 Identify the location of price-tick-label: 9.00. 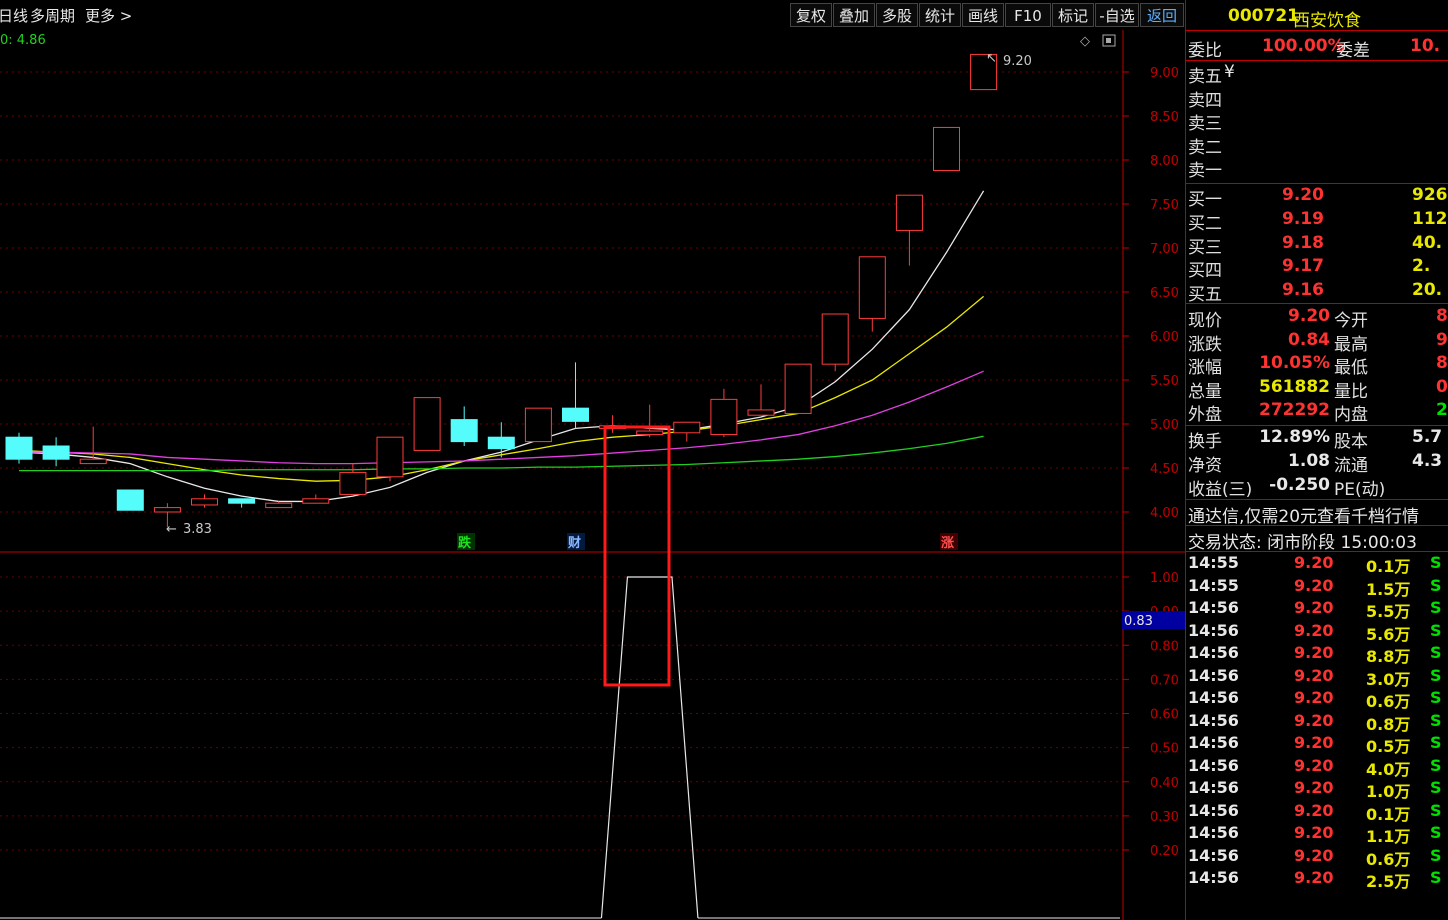
(1164, 73).